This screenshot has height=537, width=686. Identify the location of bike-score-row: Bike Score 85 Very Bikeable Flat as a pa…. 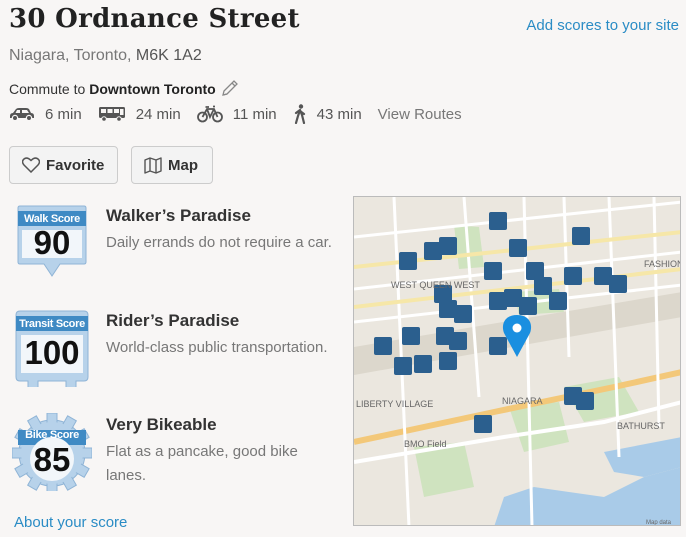
(155, 452).